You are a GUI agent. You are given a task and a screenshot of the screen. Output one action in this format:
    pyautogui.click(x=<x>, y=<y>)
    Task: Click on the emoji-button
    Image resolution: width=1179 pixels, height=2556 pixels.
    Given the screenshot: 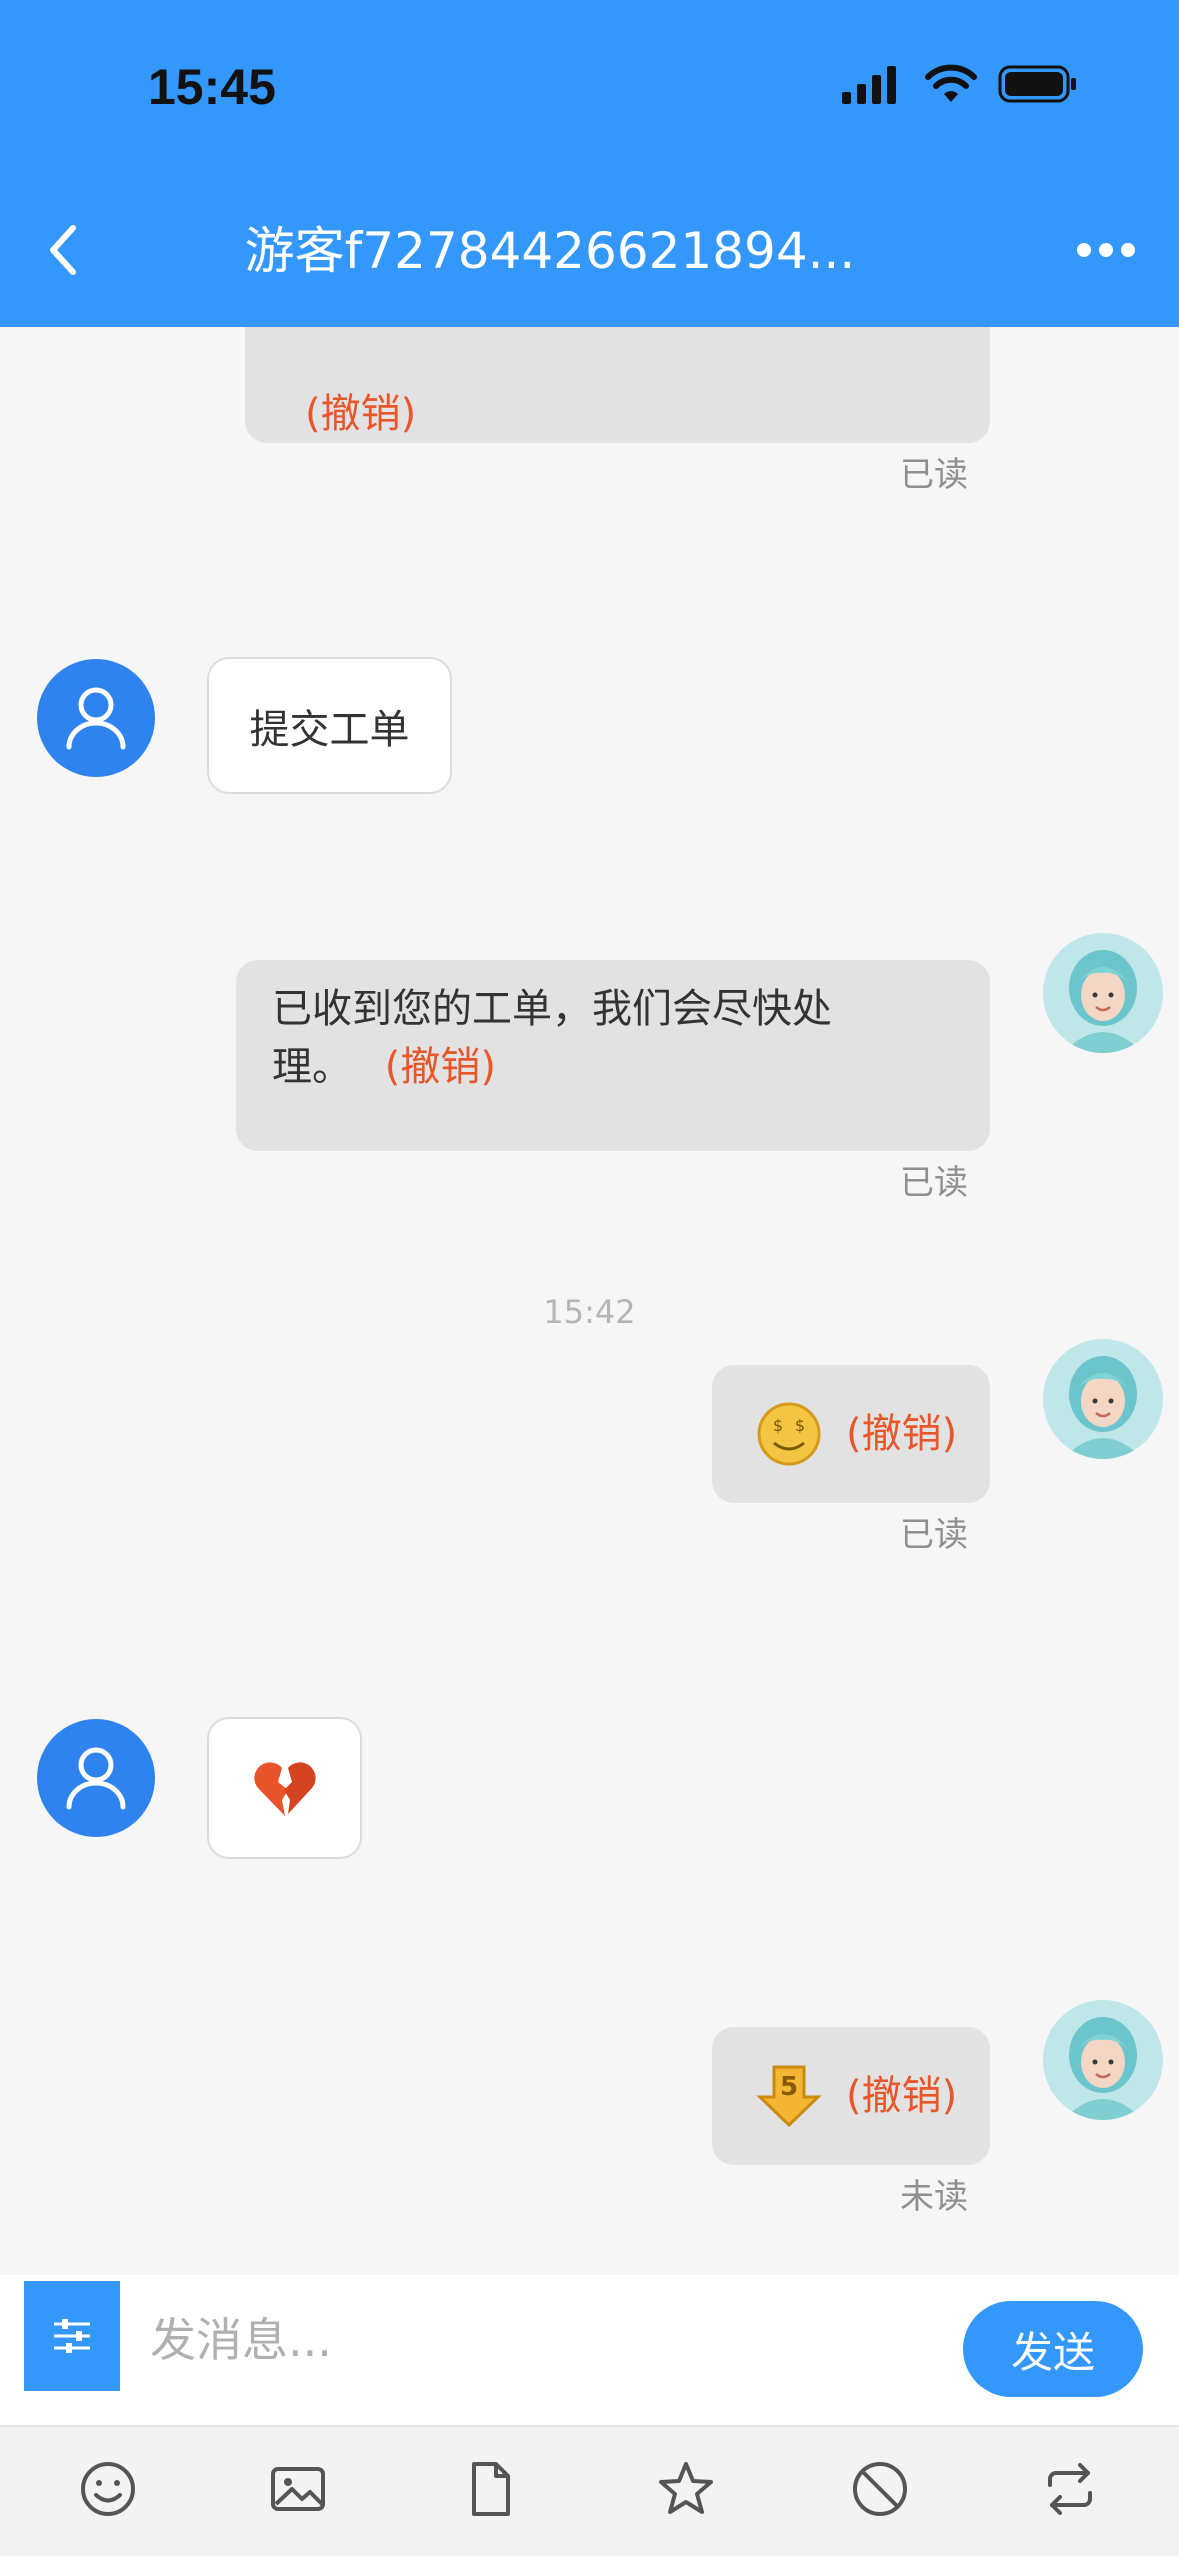 What is the action you would take?
    pyautogui.click(x=108, y=2489)
    